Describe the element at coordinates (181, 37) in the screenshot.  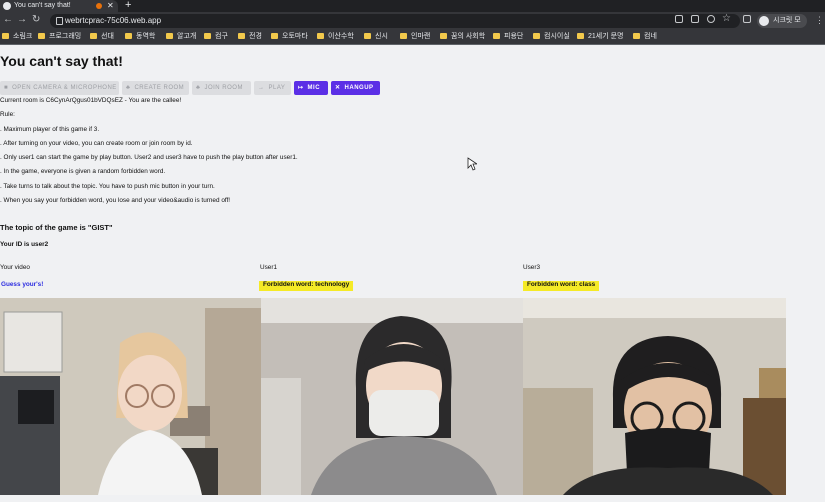
I see `bookmark-item: 알고개` at that location.